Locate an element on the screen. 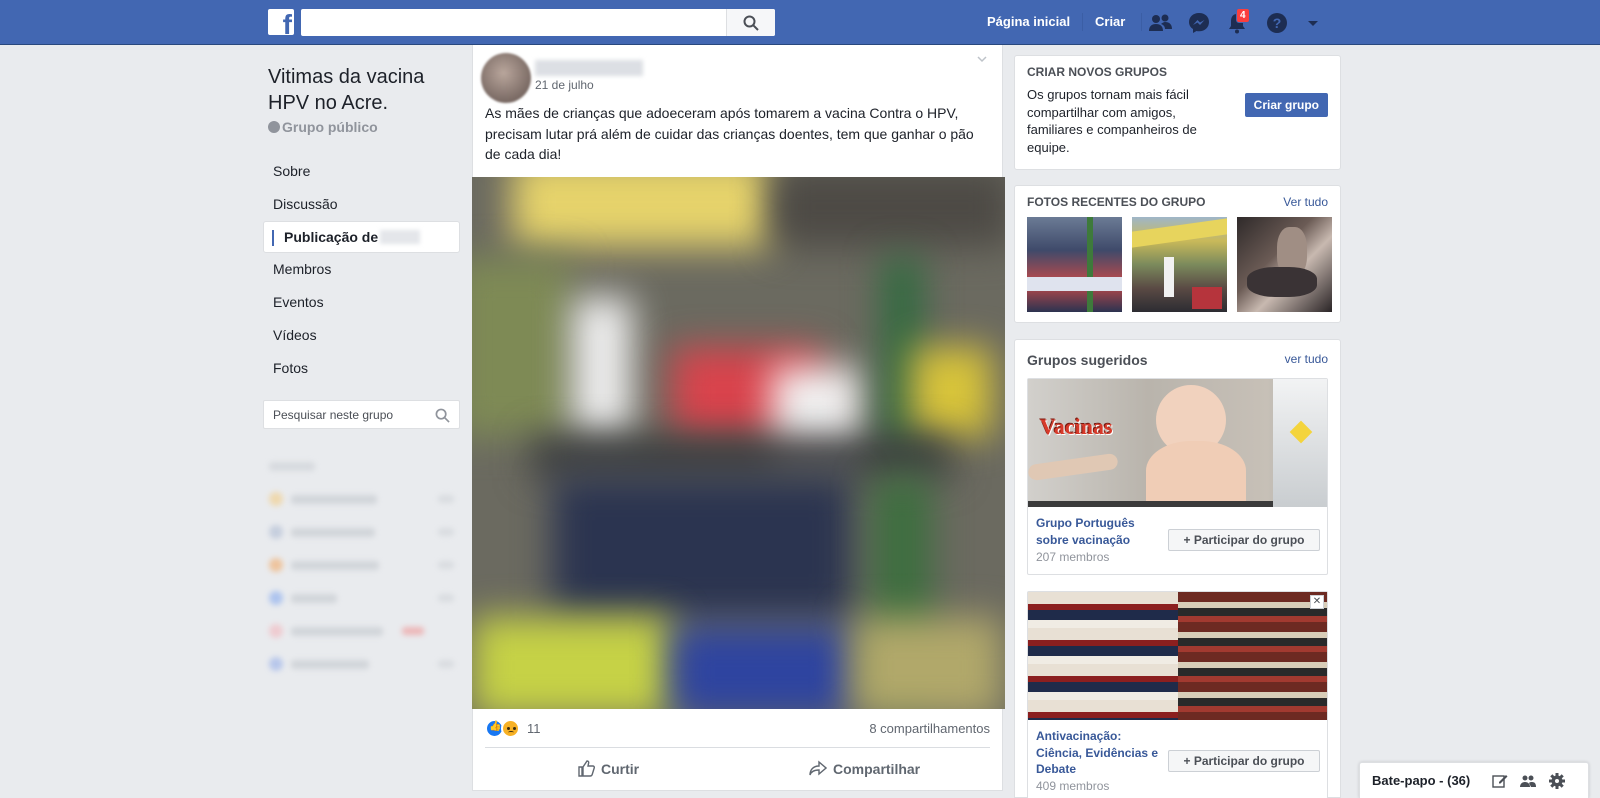 This screenshot has height=798, width=1600. chat-label: Bate-papo - (36) is located at coordinates (1421, 780).